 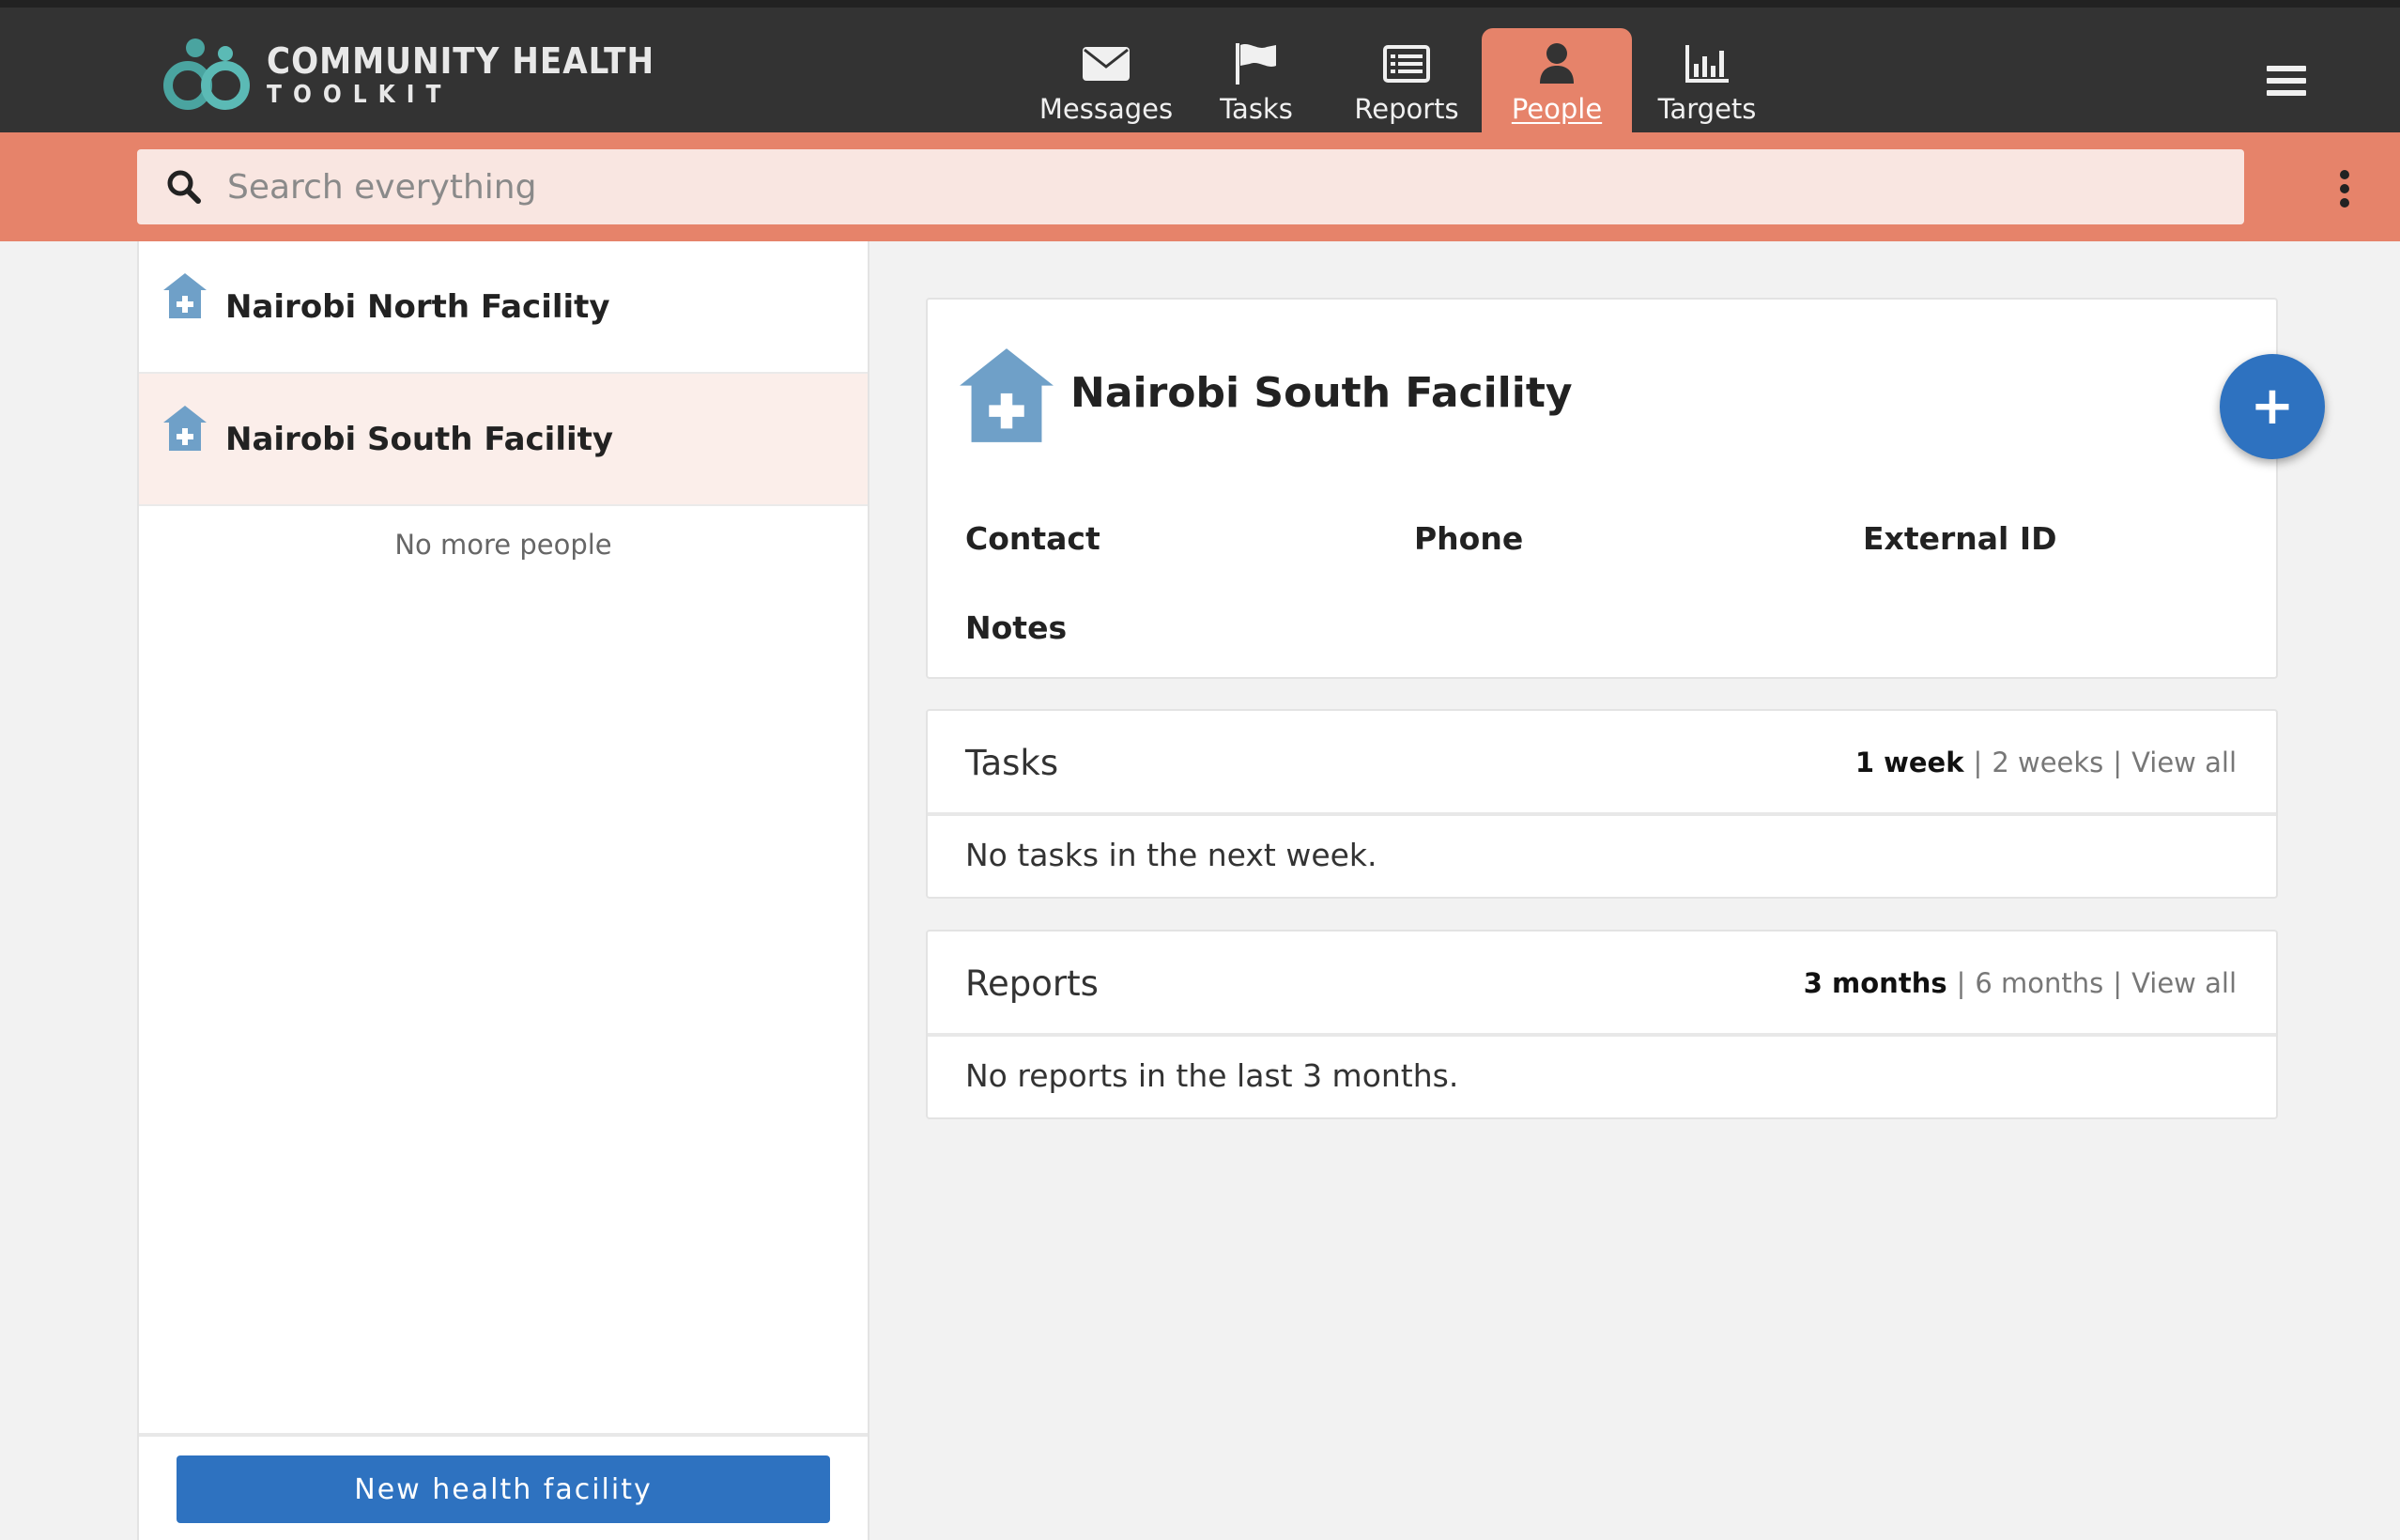 What do you see at coordinates (2039, 983) in the screenshot?
I see `filter-6-months: 6 months` at bounding box center [2039, 983].